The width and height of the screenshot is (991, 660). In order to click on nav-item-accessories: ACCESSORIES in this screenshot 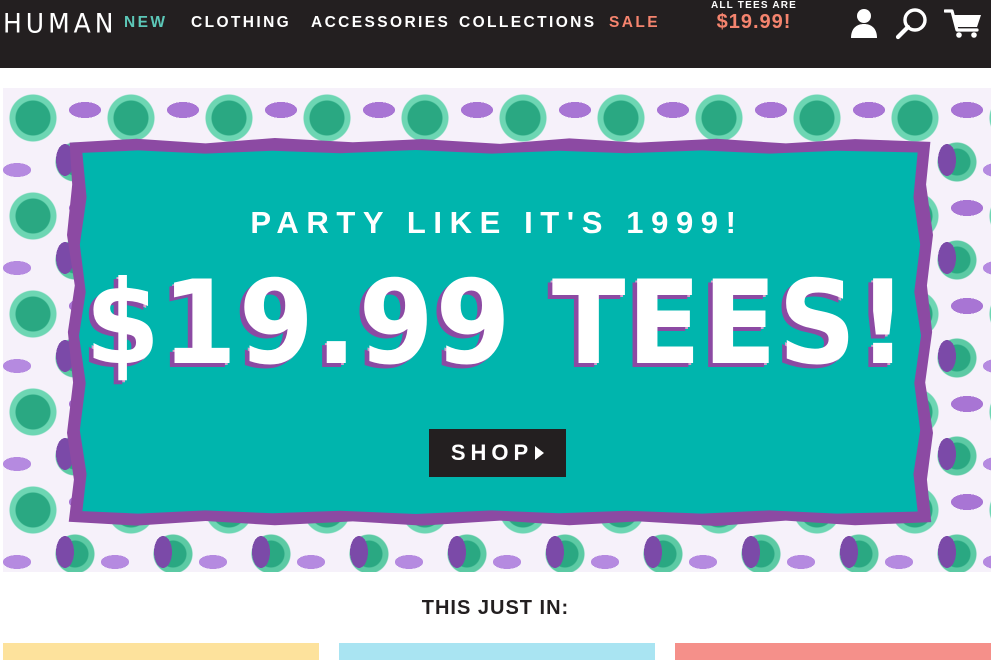, I will do `click(380, 23)`.